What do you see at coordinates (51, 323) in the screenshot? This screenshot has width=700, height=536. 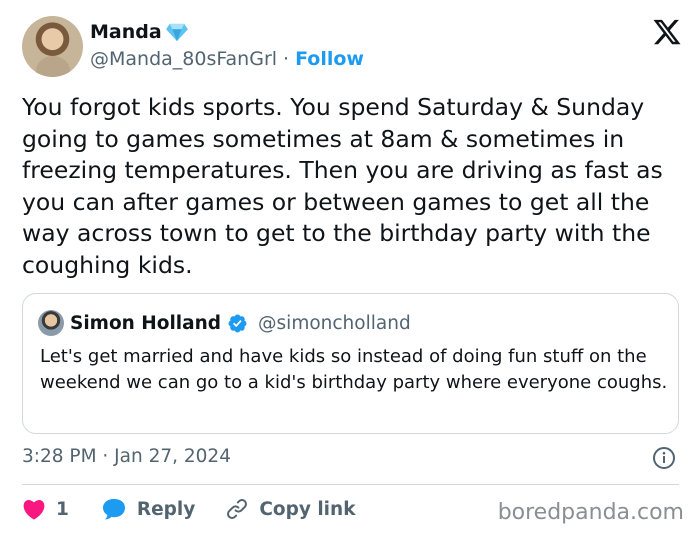 I see `quoted-avatar` at bounding box center [51, 323].